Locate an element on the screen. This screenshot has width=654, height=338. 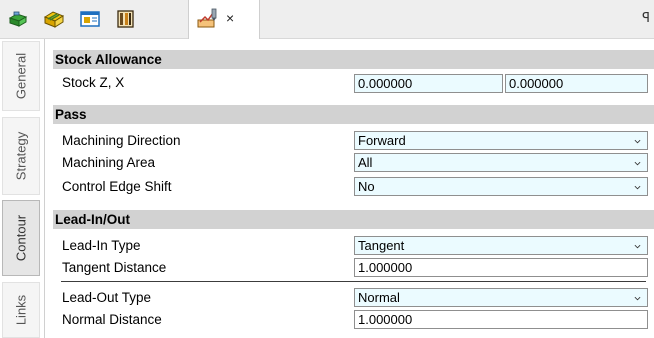
lead-out-type-value: Normal is located at coordinates (379, 297).